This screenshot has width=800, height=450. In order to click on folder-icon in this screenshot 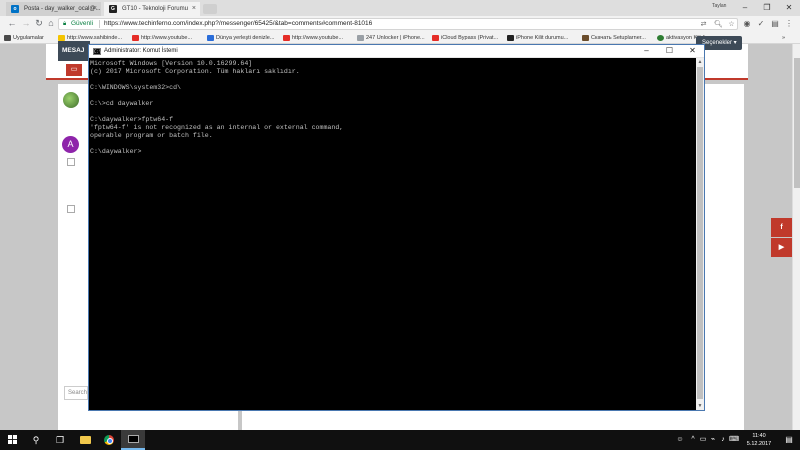, I will do `click(85, 440)`.